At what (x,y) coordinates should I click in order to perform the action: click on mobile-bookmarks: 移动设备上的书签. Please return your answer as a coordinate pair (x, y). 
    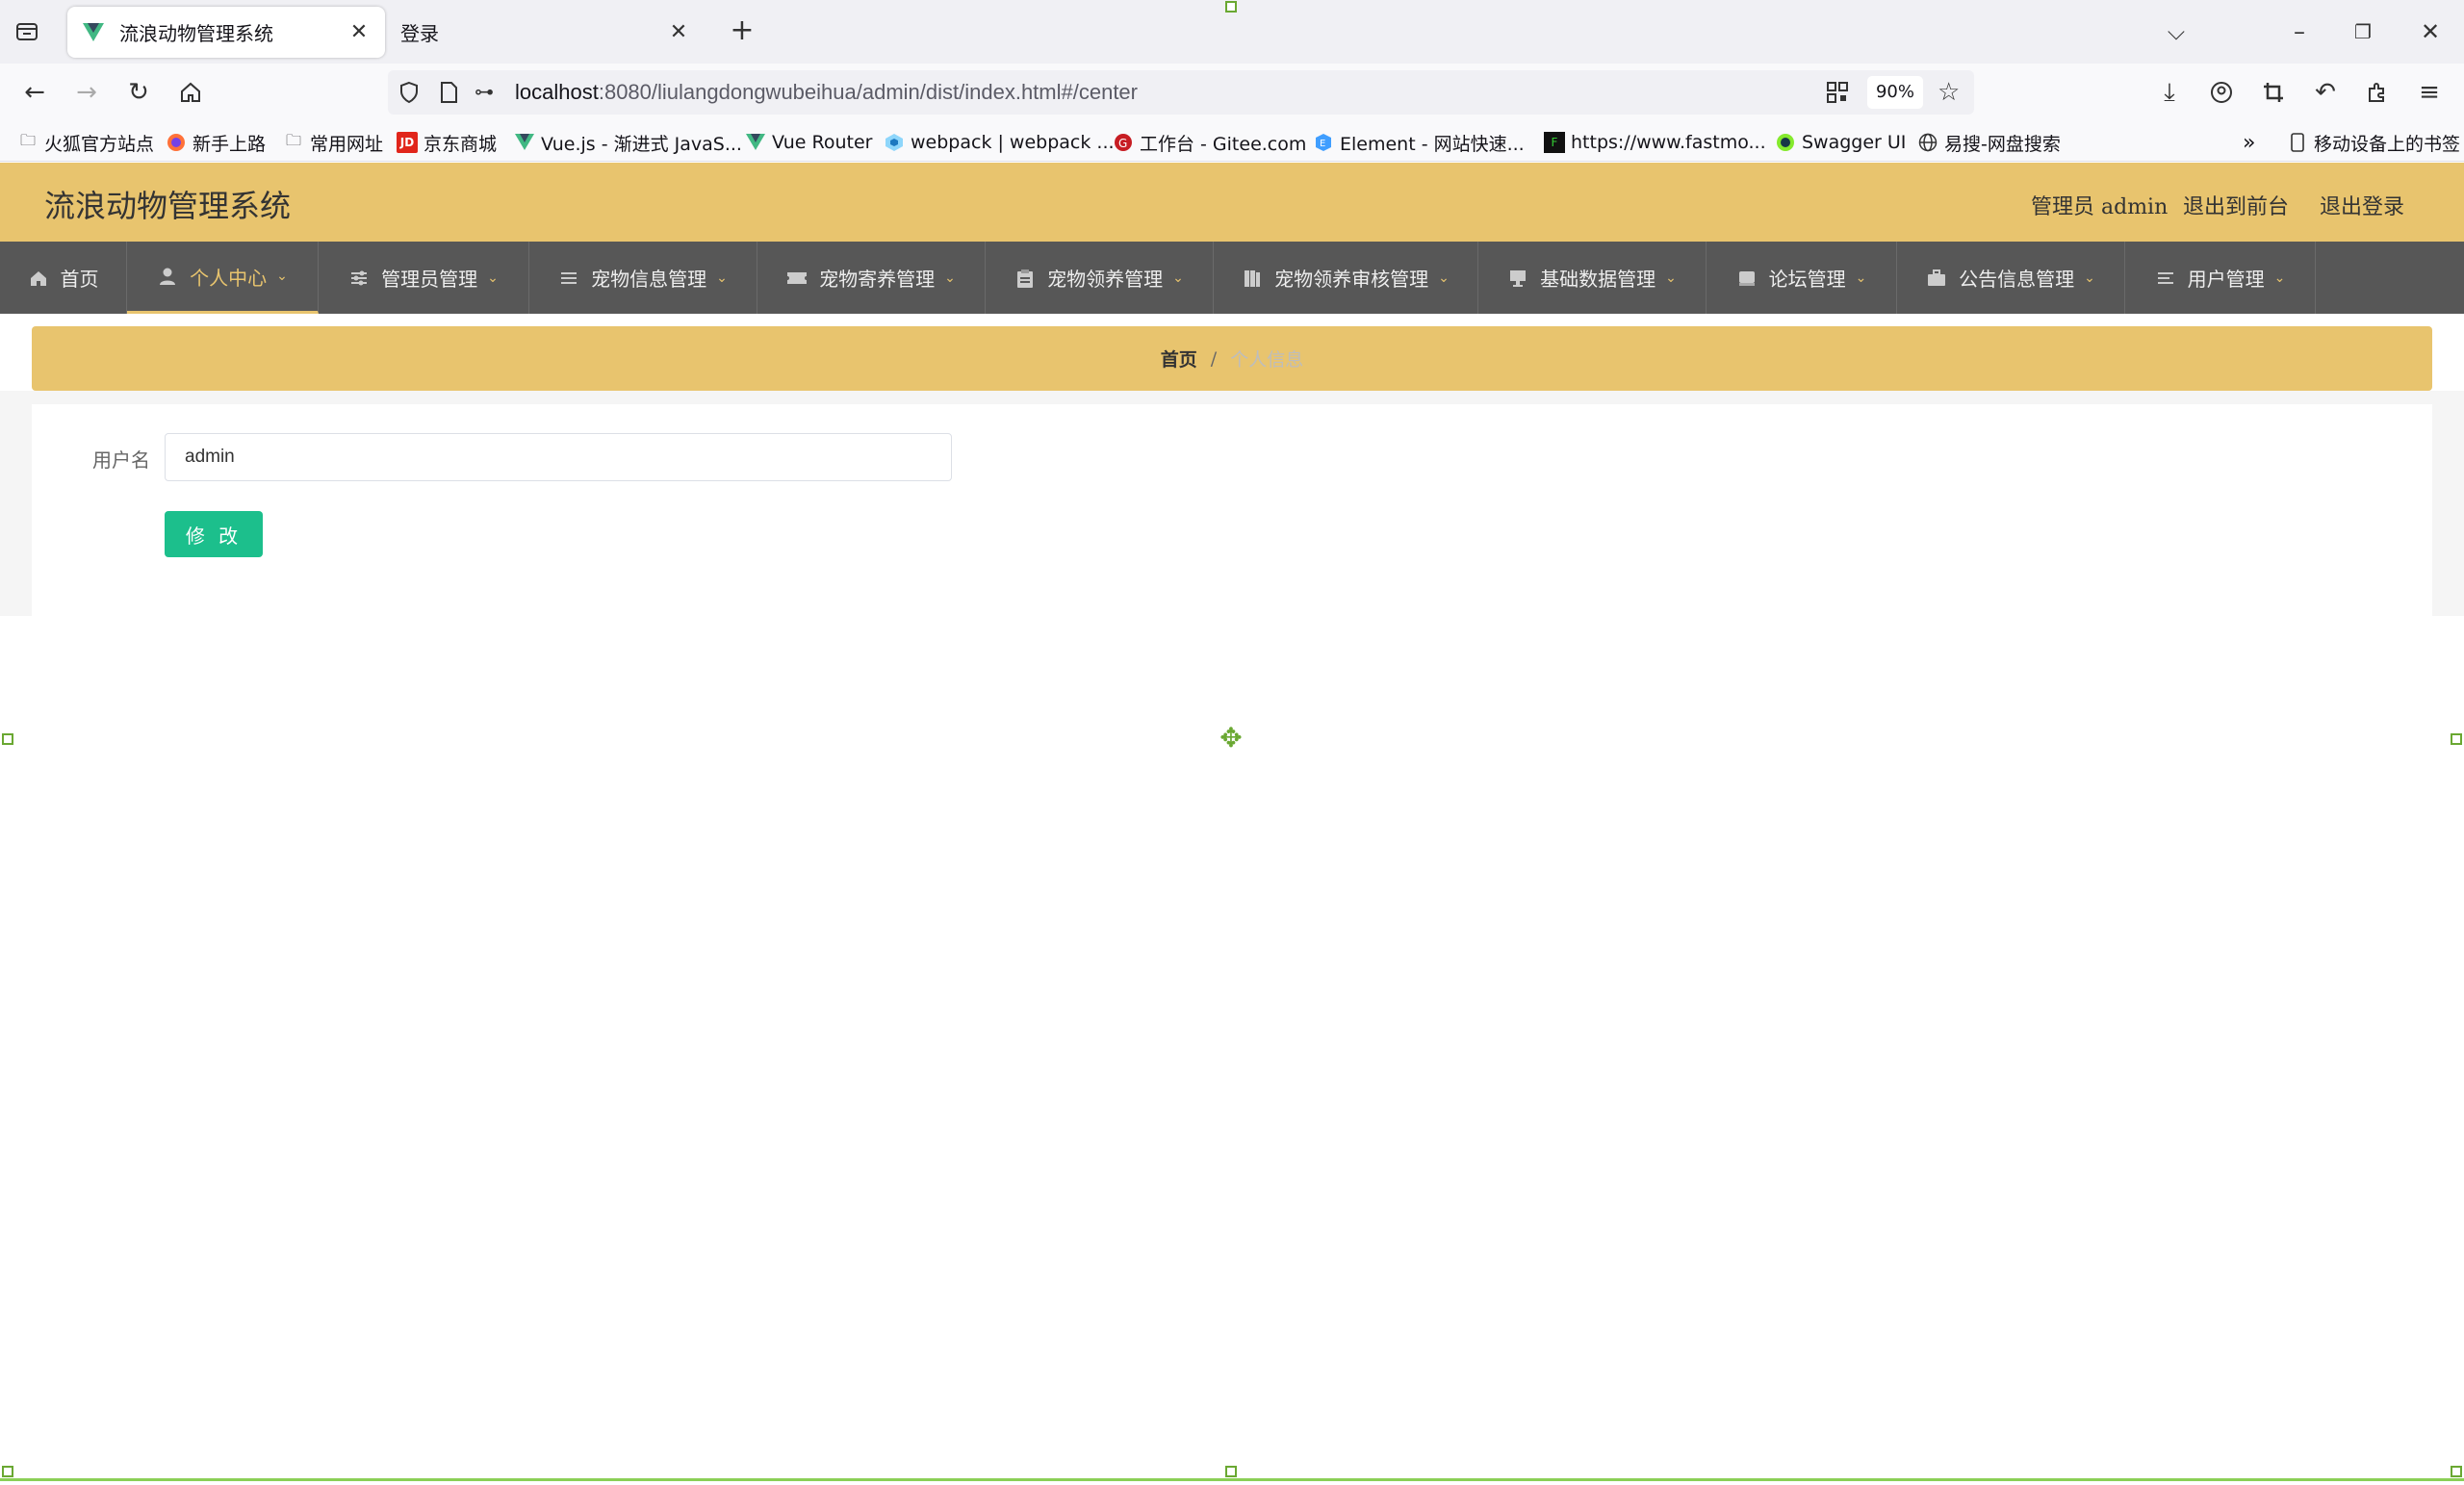
    Looking at the image, I should click on (2373, 142).